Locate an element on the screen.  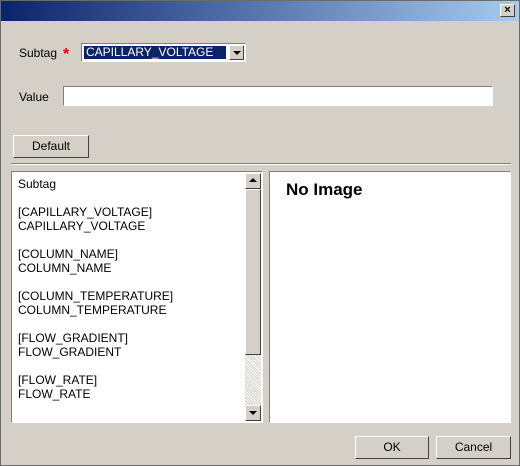
list-item: [COLUMN_TEMPERATURE] COLUMN_TEMPERATURE is located at coordinates (130, 303).